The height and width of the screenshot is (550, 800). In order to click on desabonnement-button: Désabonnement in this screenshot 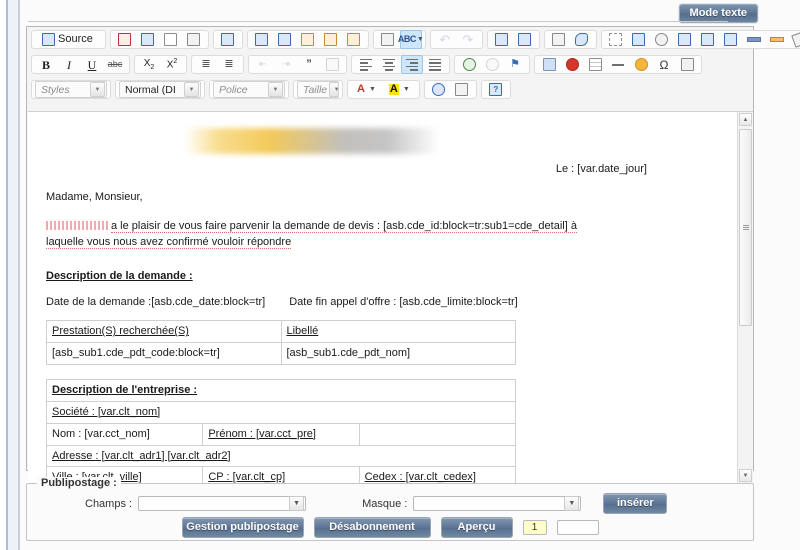, I will do `click(372, 527)`.